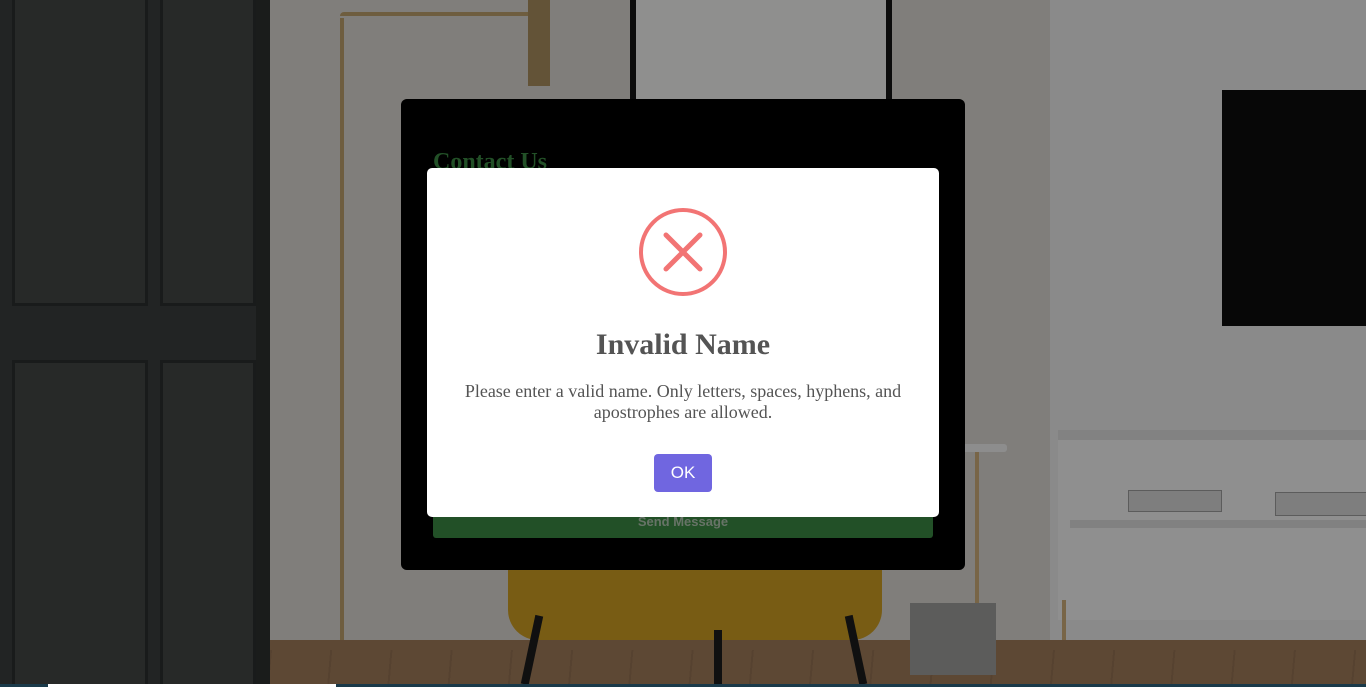 The image size is (1366, 687). Describe the element at coordinates (683, 473) in the screenshot. I see `ok-button: OK` at that location.